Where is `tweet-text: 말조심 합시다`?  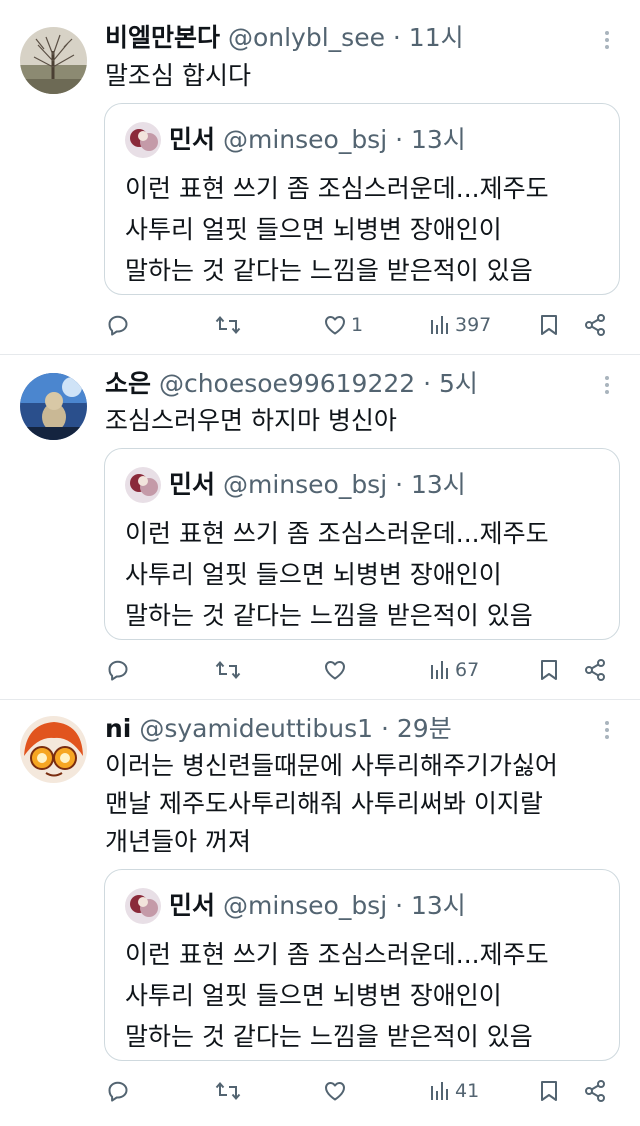
tweet-text: 말조심 합시다 is located at coordinates (178, 76).